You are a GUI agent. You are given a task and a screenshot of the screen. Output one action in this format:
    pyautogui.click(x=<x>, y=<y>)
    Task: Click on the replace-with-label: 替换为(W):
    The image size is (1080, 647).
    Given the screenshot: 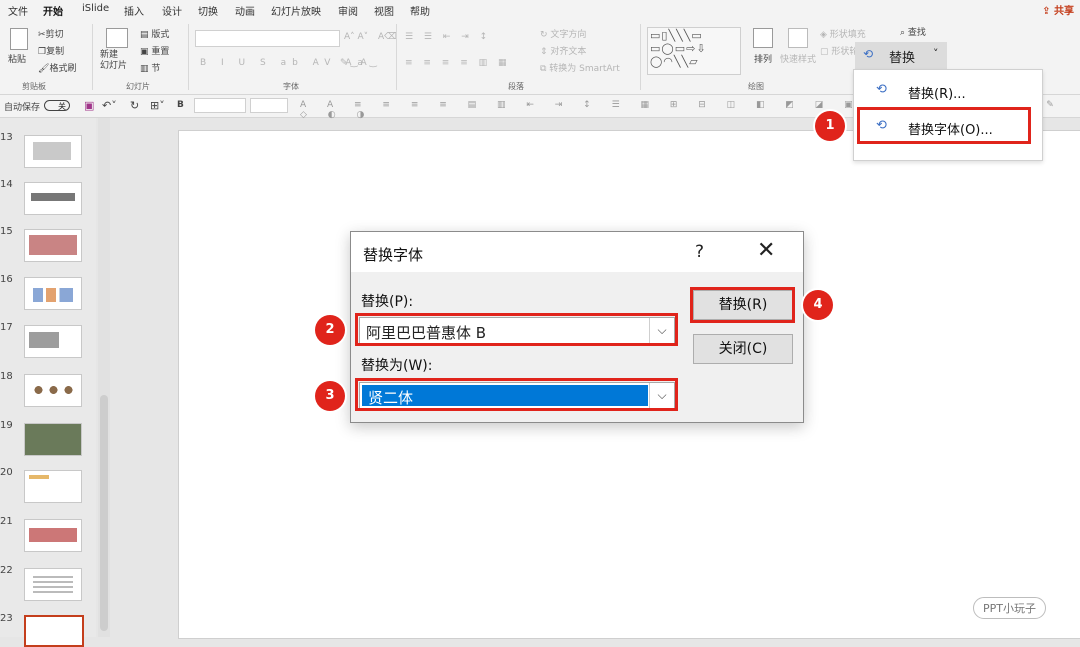 What is the action you would take?
    pyautogui.click(x=397, y=366)
    